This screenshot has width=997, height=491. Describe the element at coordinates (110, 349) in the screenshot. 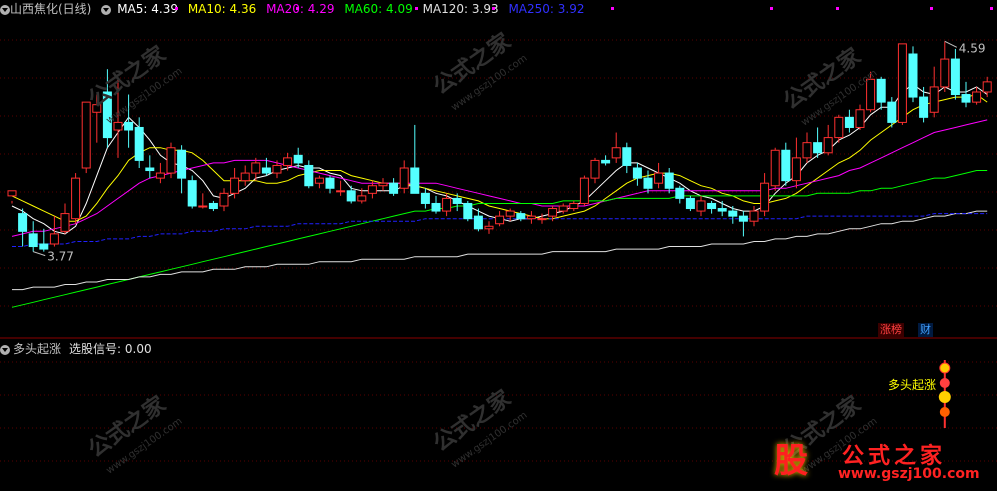

I see `indicator-signal: 选股信号: 0.00` at that location.